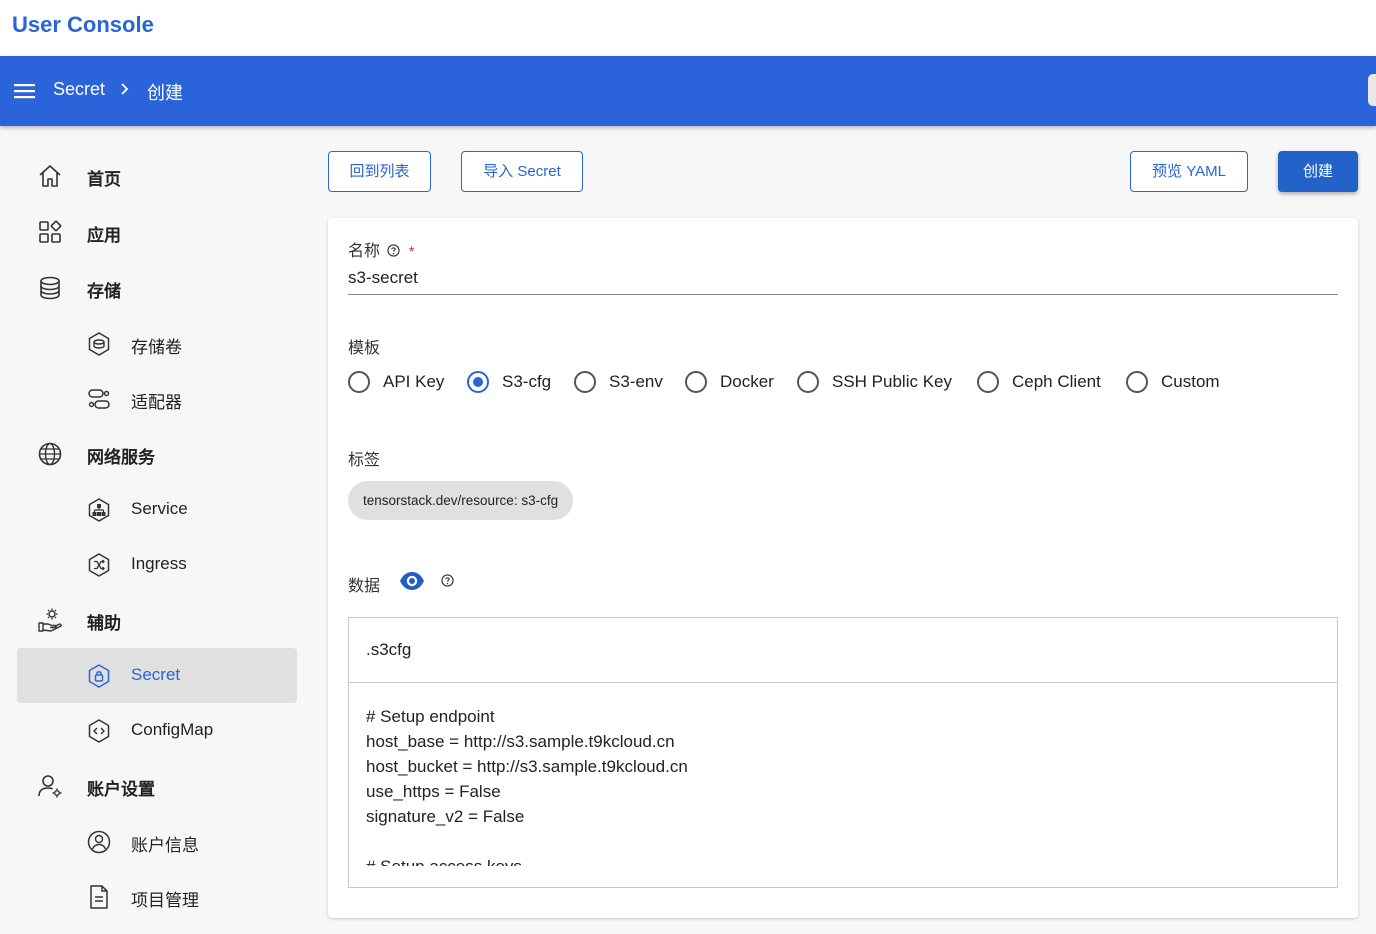 The width and height of the screenshot is (1376, 934). I want to click on sidebar-item-label: 存储, so click(104, 291).